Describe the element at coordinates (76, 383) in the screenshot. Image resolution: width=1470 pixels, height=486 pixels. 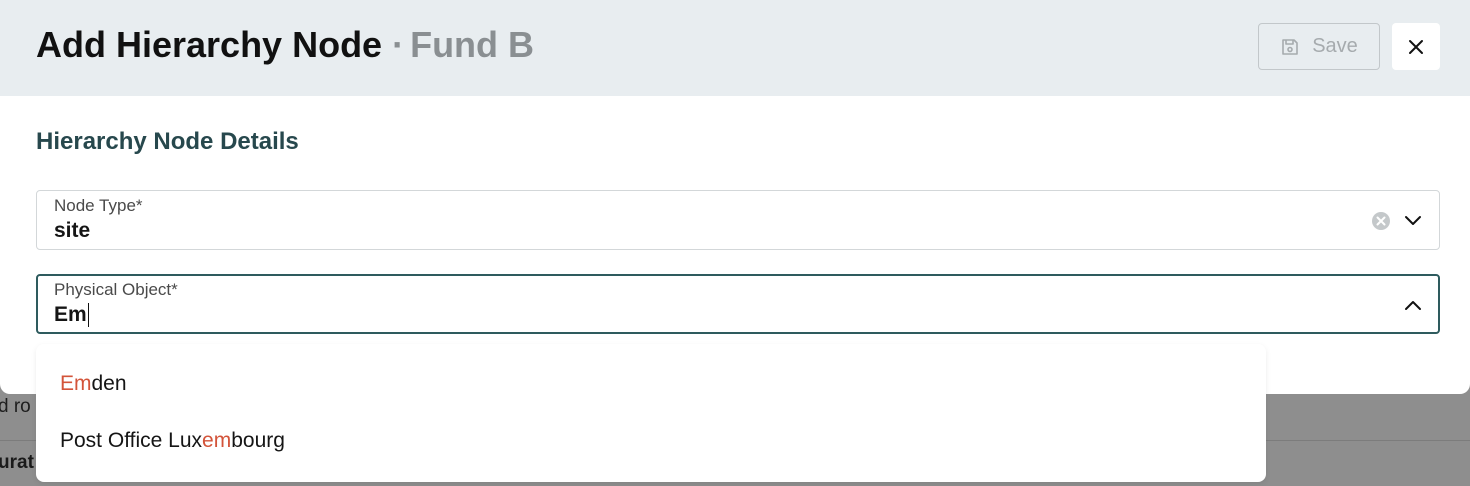
I see `option-match-highlight: Em` at that location.